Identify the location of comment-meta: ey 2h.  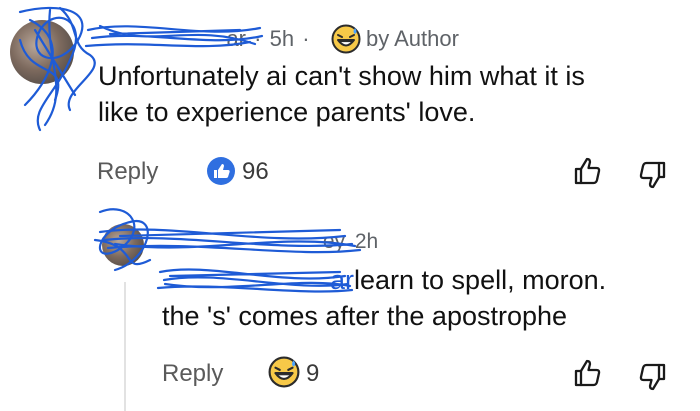
(264, 242).